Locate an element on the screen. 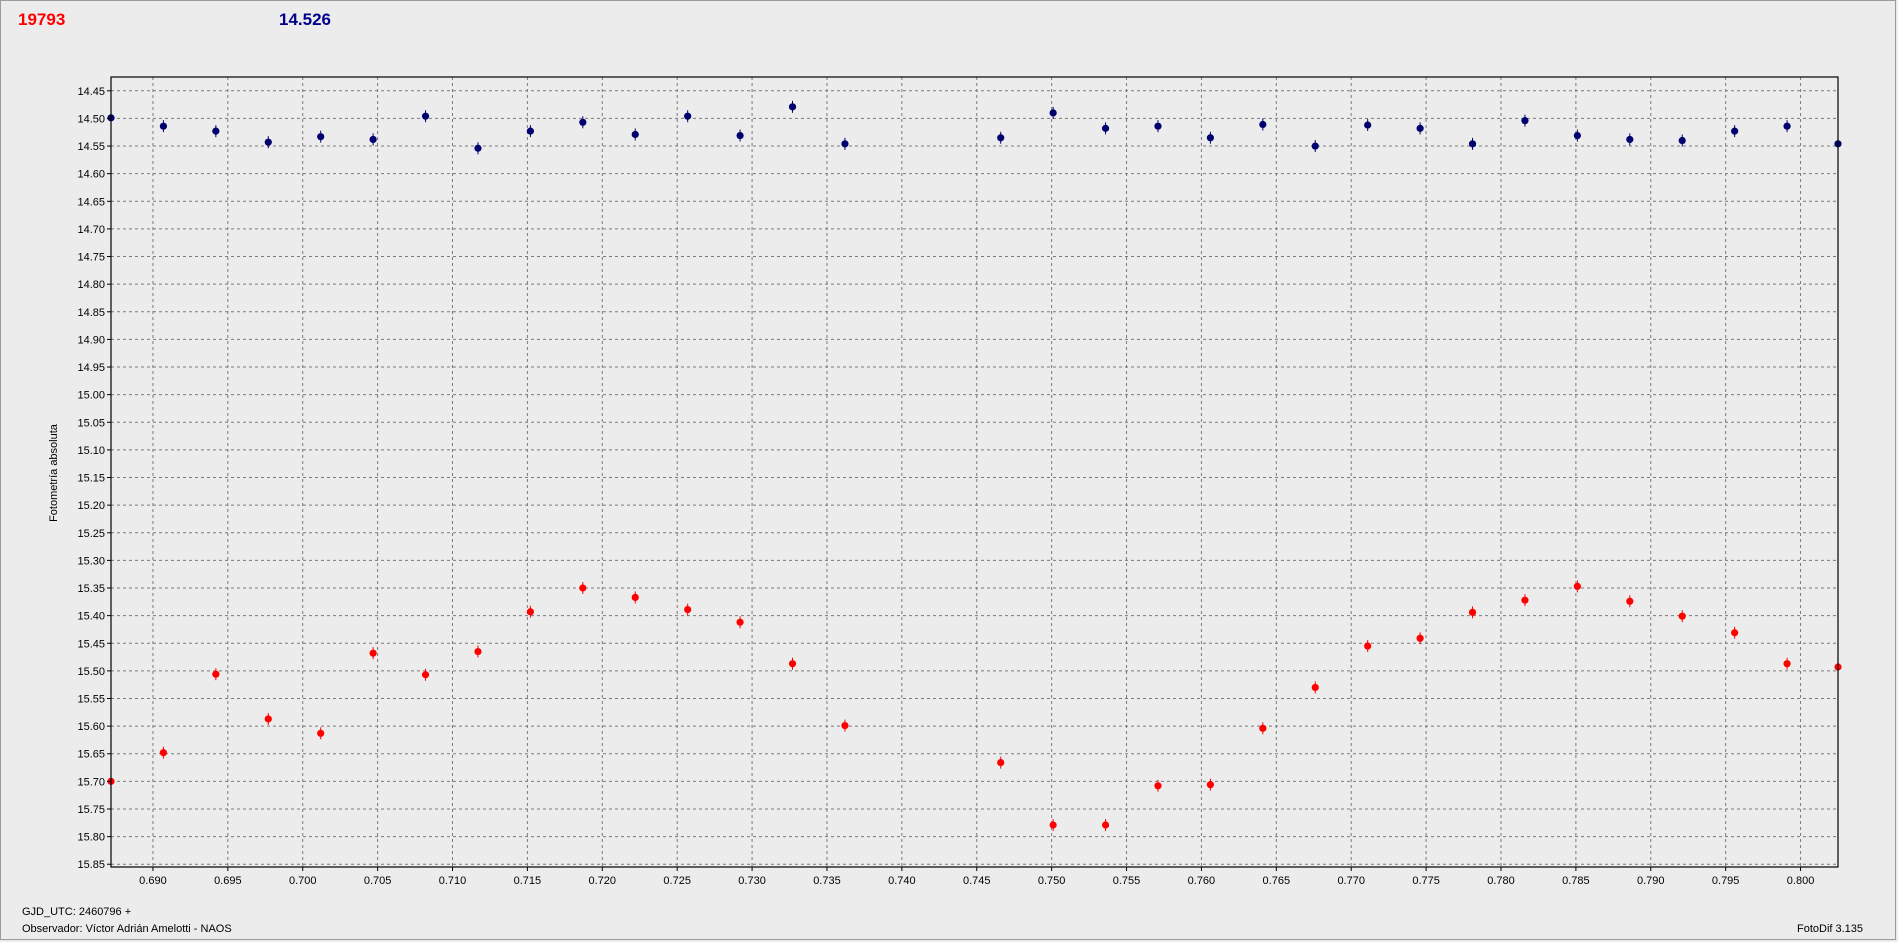  y-axis-label: Fotometría absoluta is located at coordinates (54, 472).